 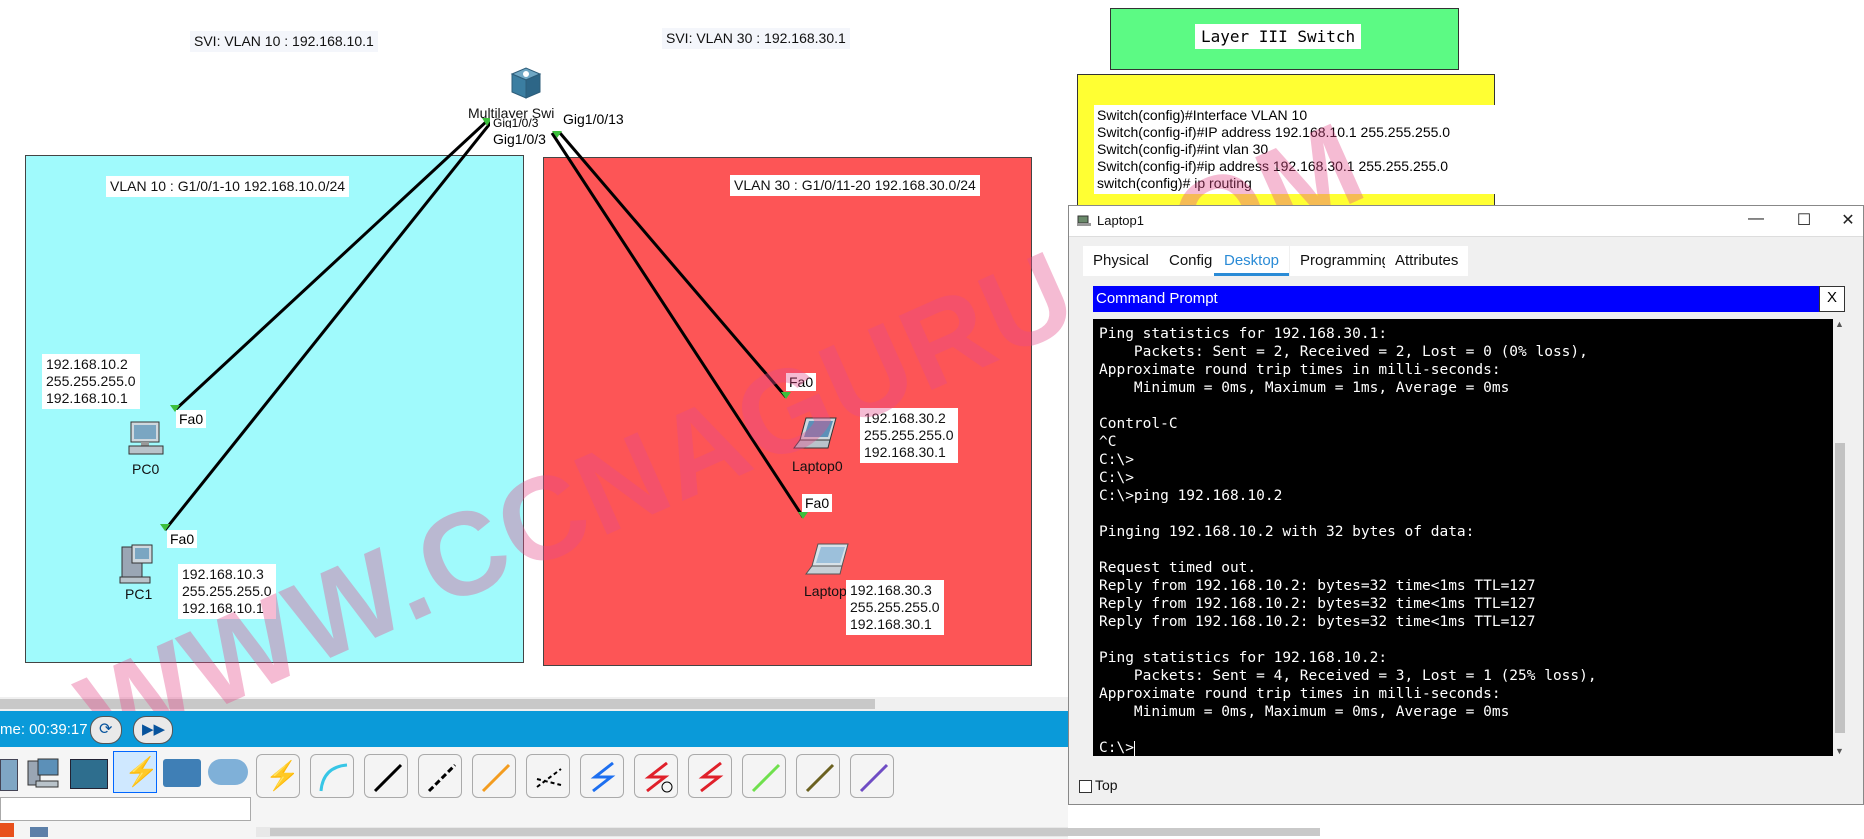 I want to click on computer-category-icon, so click(x=43, y=773).